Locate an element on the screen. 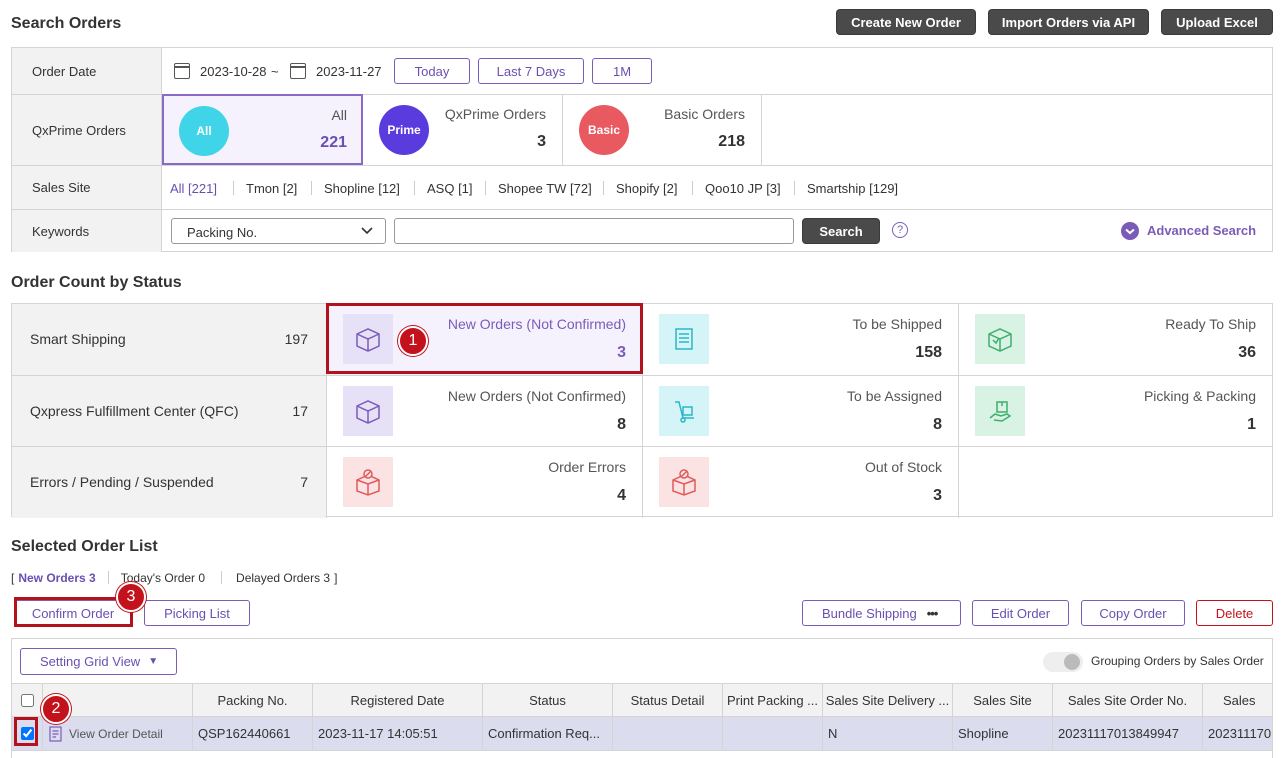 This screenshot has width=1282, height=758. sales-site-delivery-cell: N is located at coordinates (888, 733).